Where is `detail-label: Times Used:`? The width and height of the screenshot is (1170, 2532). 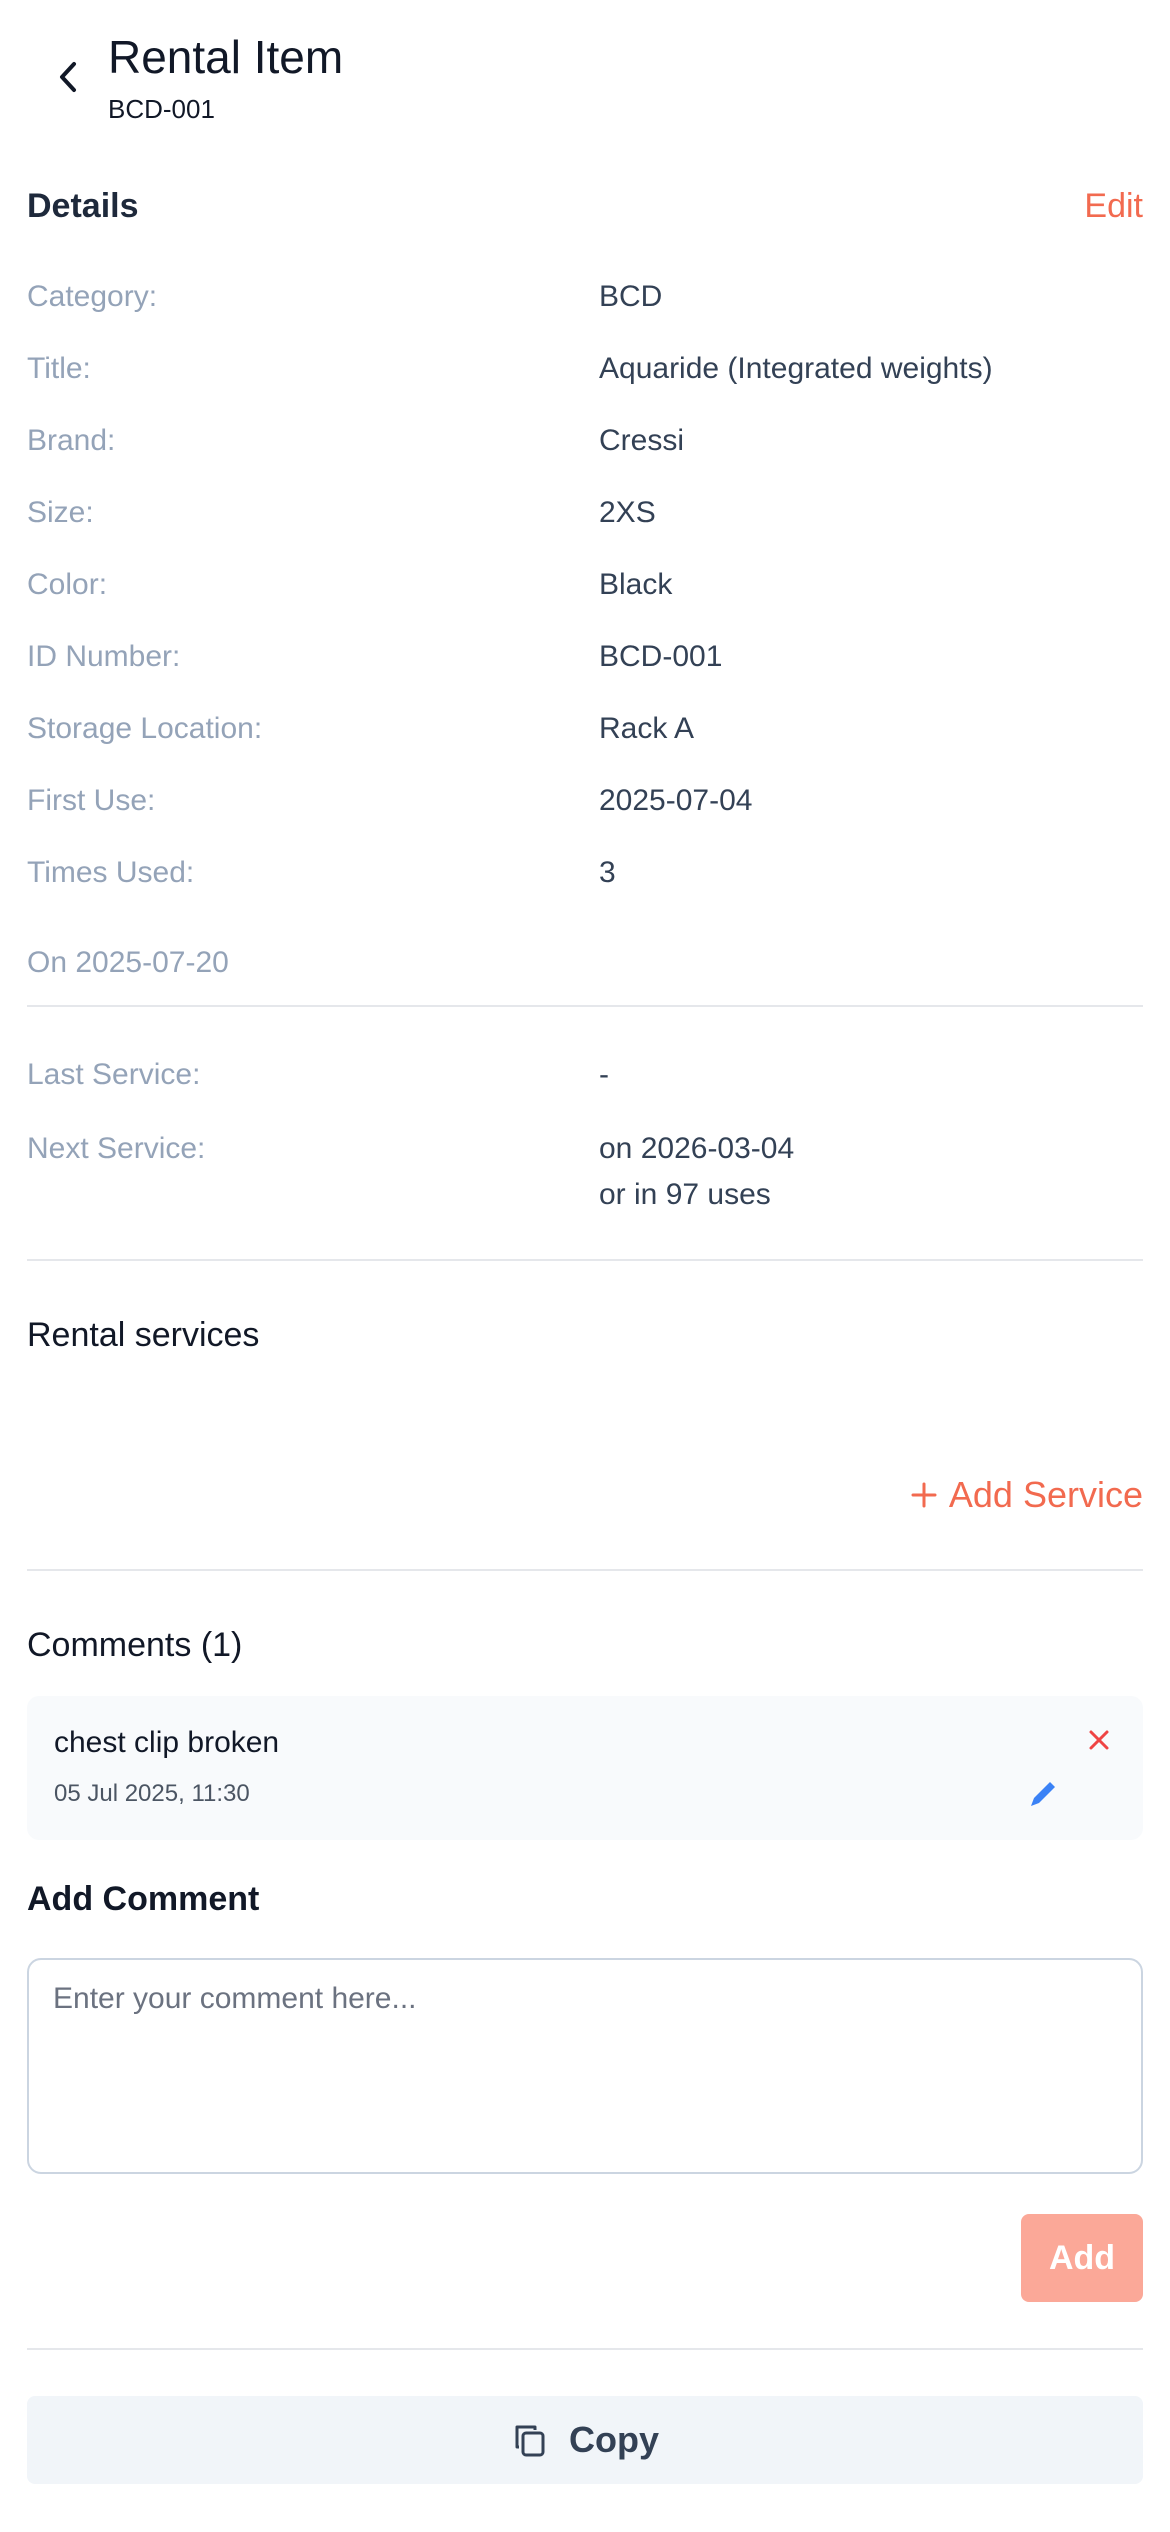
detail-label: Times Used: is located at coordinates (111, 872).